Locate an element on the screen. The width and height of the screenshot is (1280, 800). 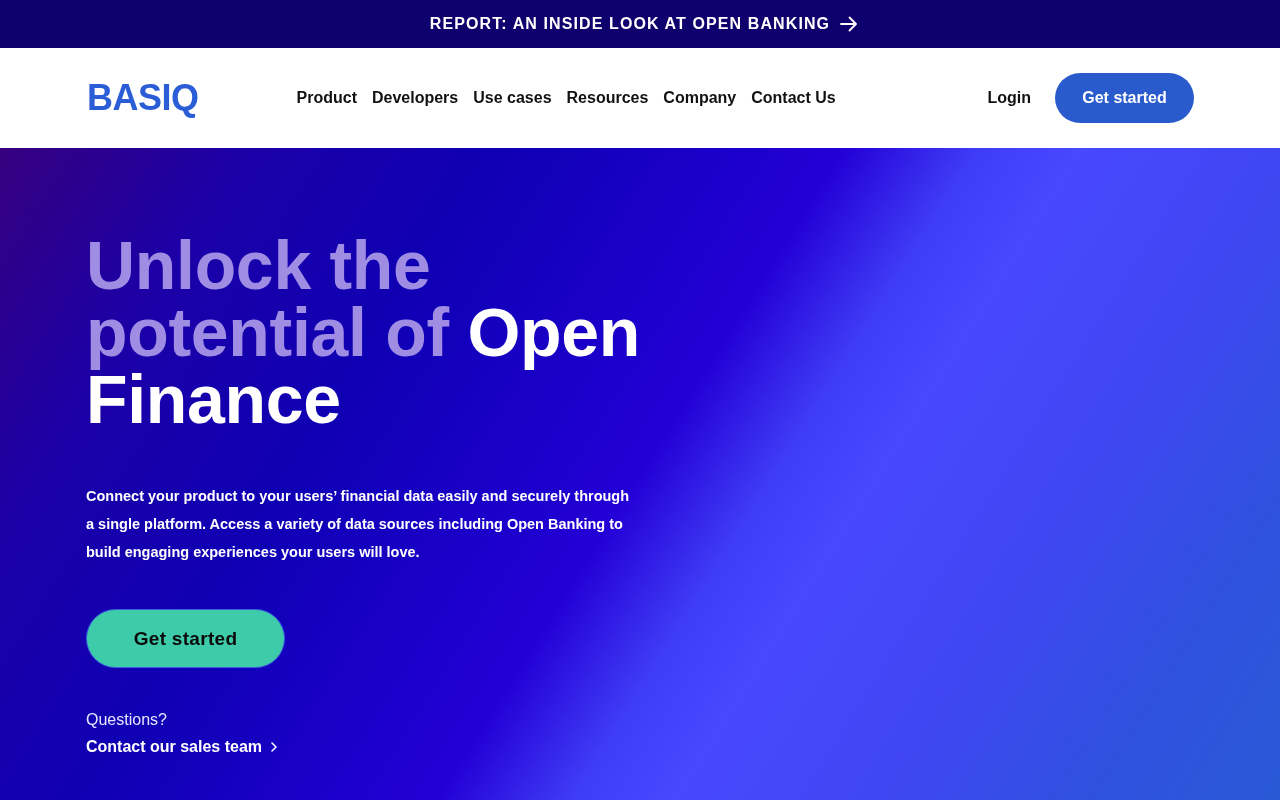
contact-sales-link: Contact our sales team is located at coordinates (182, 747).